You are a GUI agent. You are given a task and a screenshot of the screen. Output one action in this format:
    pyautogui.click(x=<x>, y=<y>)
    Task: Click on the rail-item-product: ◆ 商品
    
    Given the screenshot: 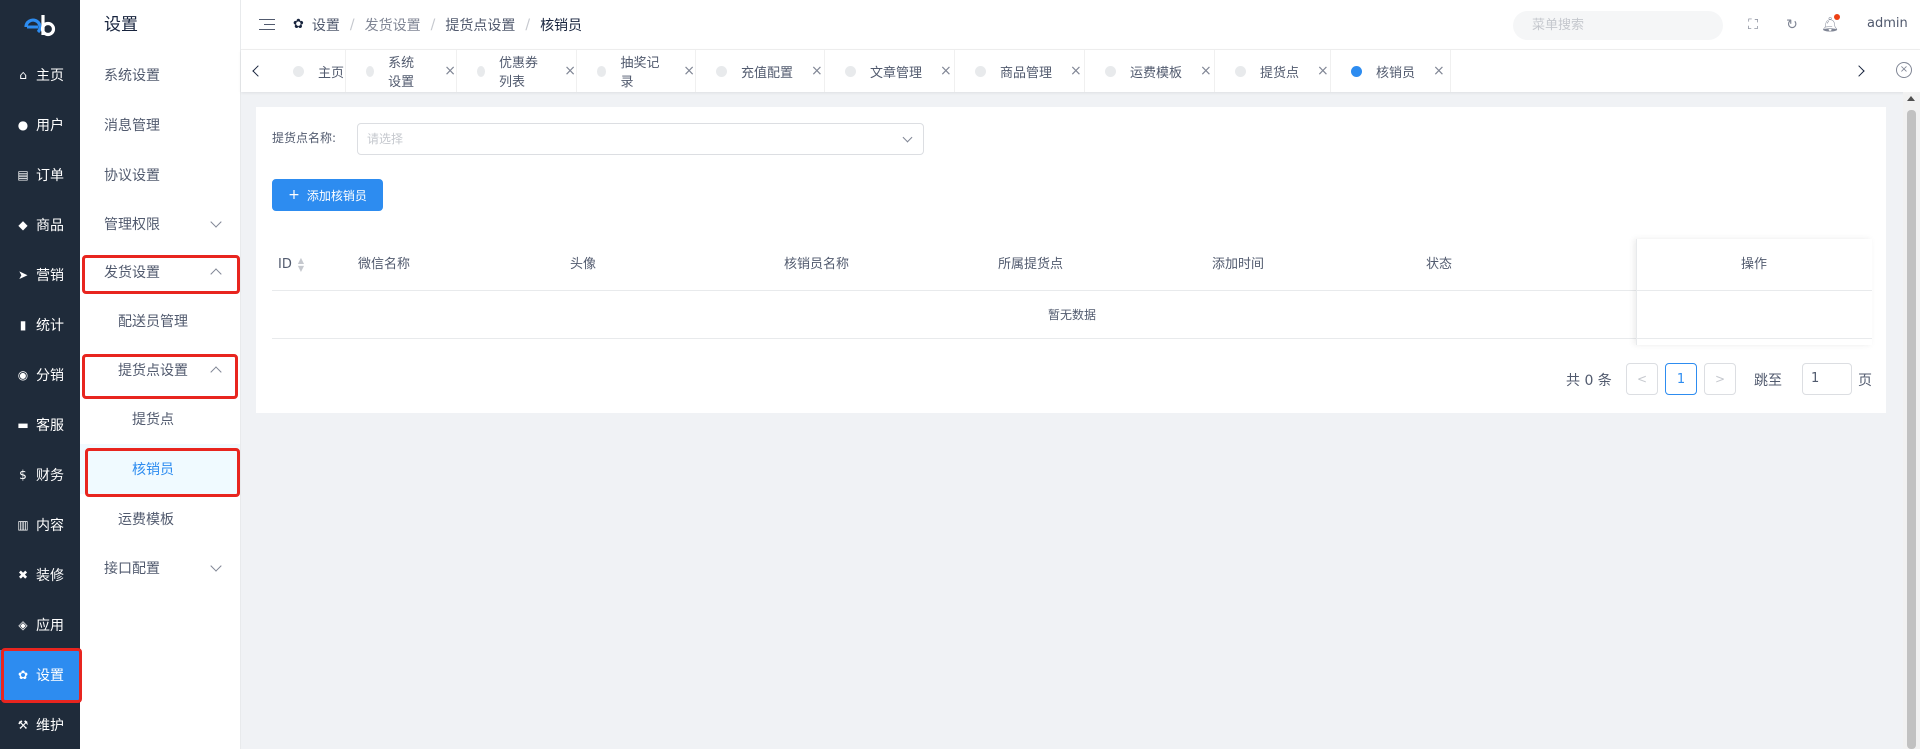 What is the action you would take?
    pyautogui.click(x=40, y=225)
    